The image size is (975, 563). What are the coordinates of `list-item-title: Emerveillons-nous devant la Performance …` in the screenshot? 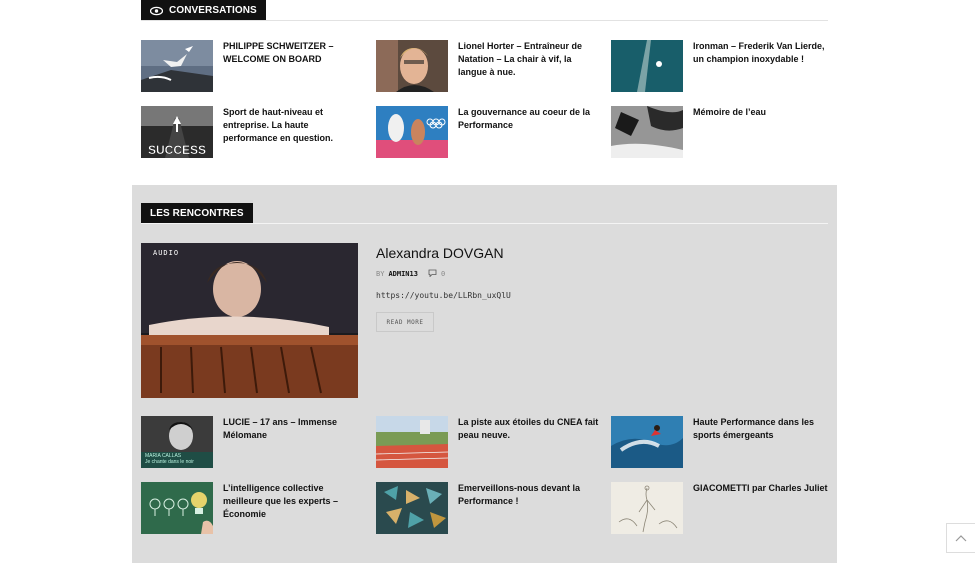 It's located at (529, 495).